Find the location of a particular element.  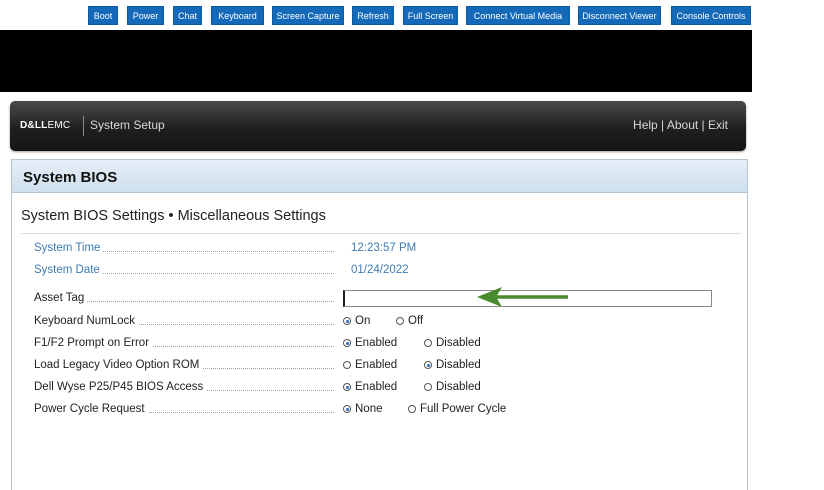

system-date-row: System Date is located at coordinates (184, 272).